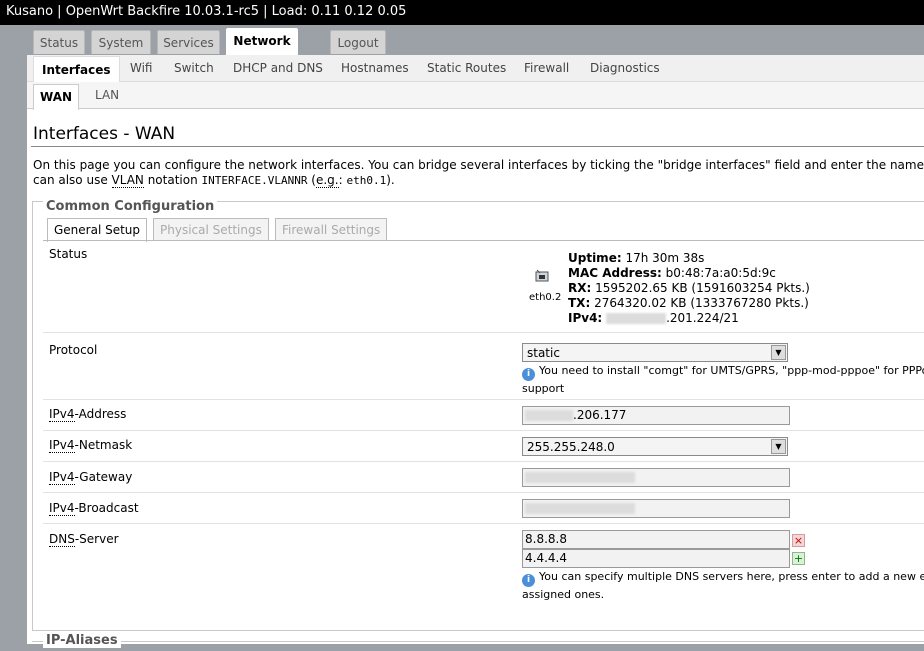 Image resolution: width=924 pixels, height=651 pixels. What do you see at coordinates (327, 180) in the screenshot?
I see `abbr-eg: e.g.` at bounding box center [327, 180].